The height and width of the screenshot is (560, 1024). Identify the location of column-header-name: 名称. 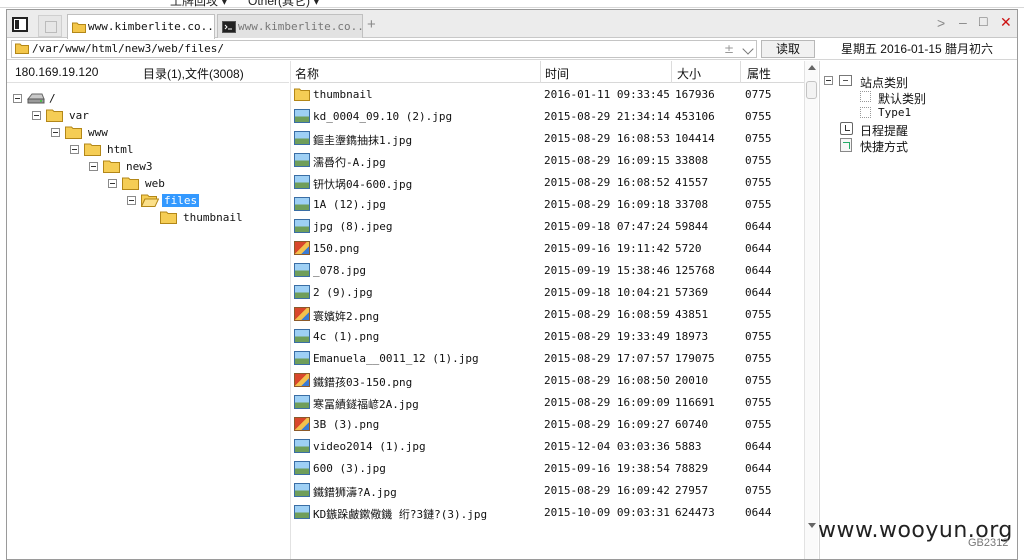
(307, 74).